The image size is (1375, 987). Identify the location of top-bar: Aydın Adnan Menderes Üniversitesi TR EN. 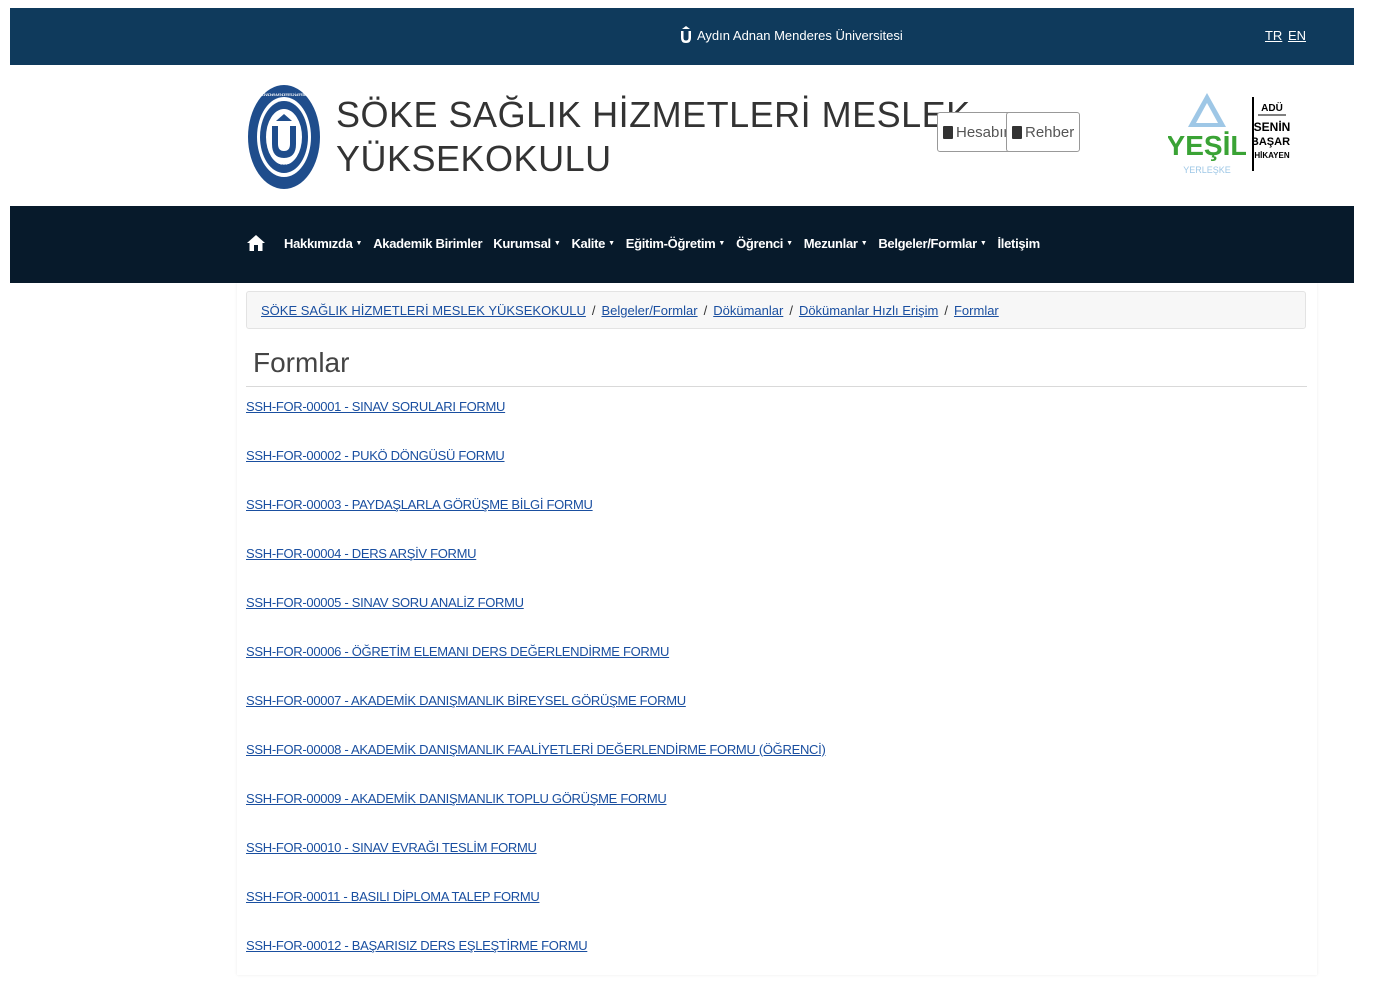
(682, 36).